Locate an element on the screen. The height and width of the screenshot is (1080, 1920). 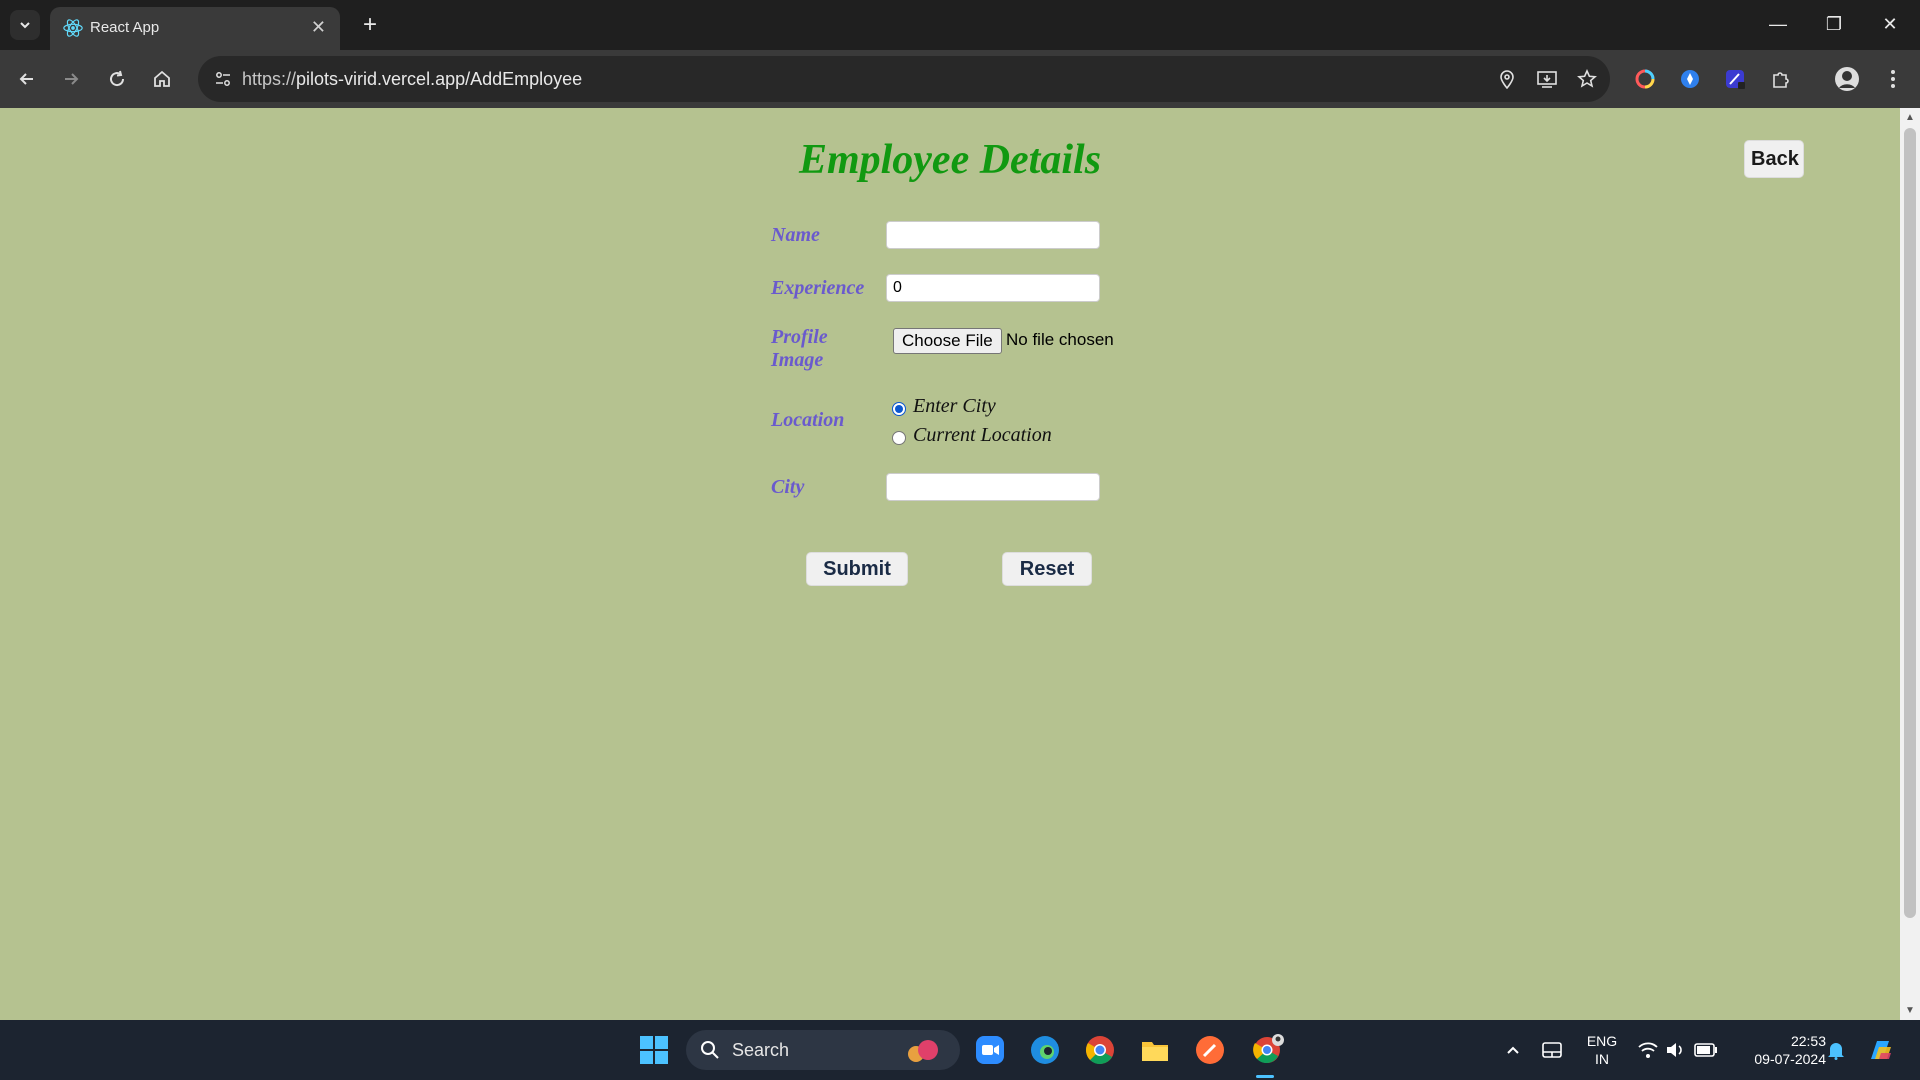
tab-search-button is located at coordinates (25, 25).